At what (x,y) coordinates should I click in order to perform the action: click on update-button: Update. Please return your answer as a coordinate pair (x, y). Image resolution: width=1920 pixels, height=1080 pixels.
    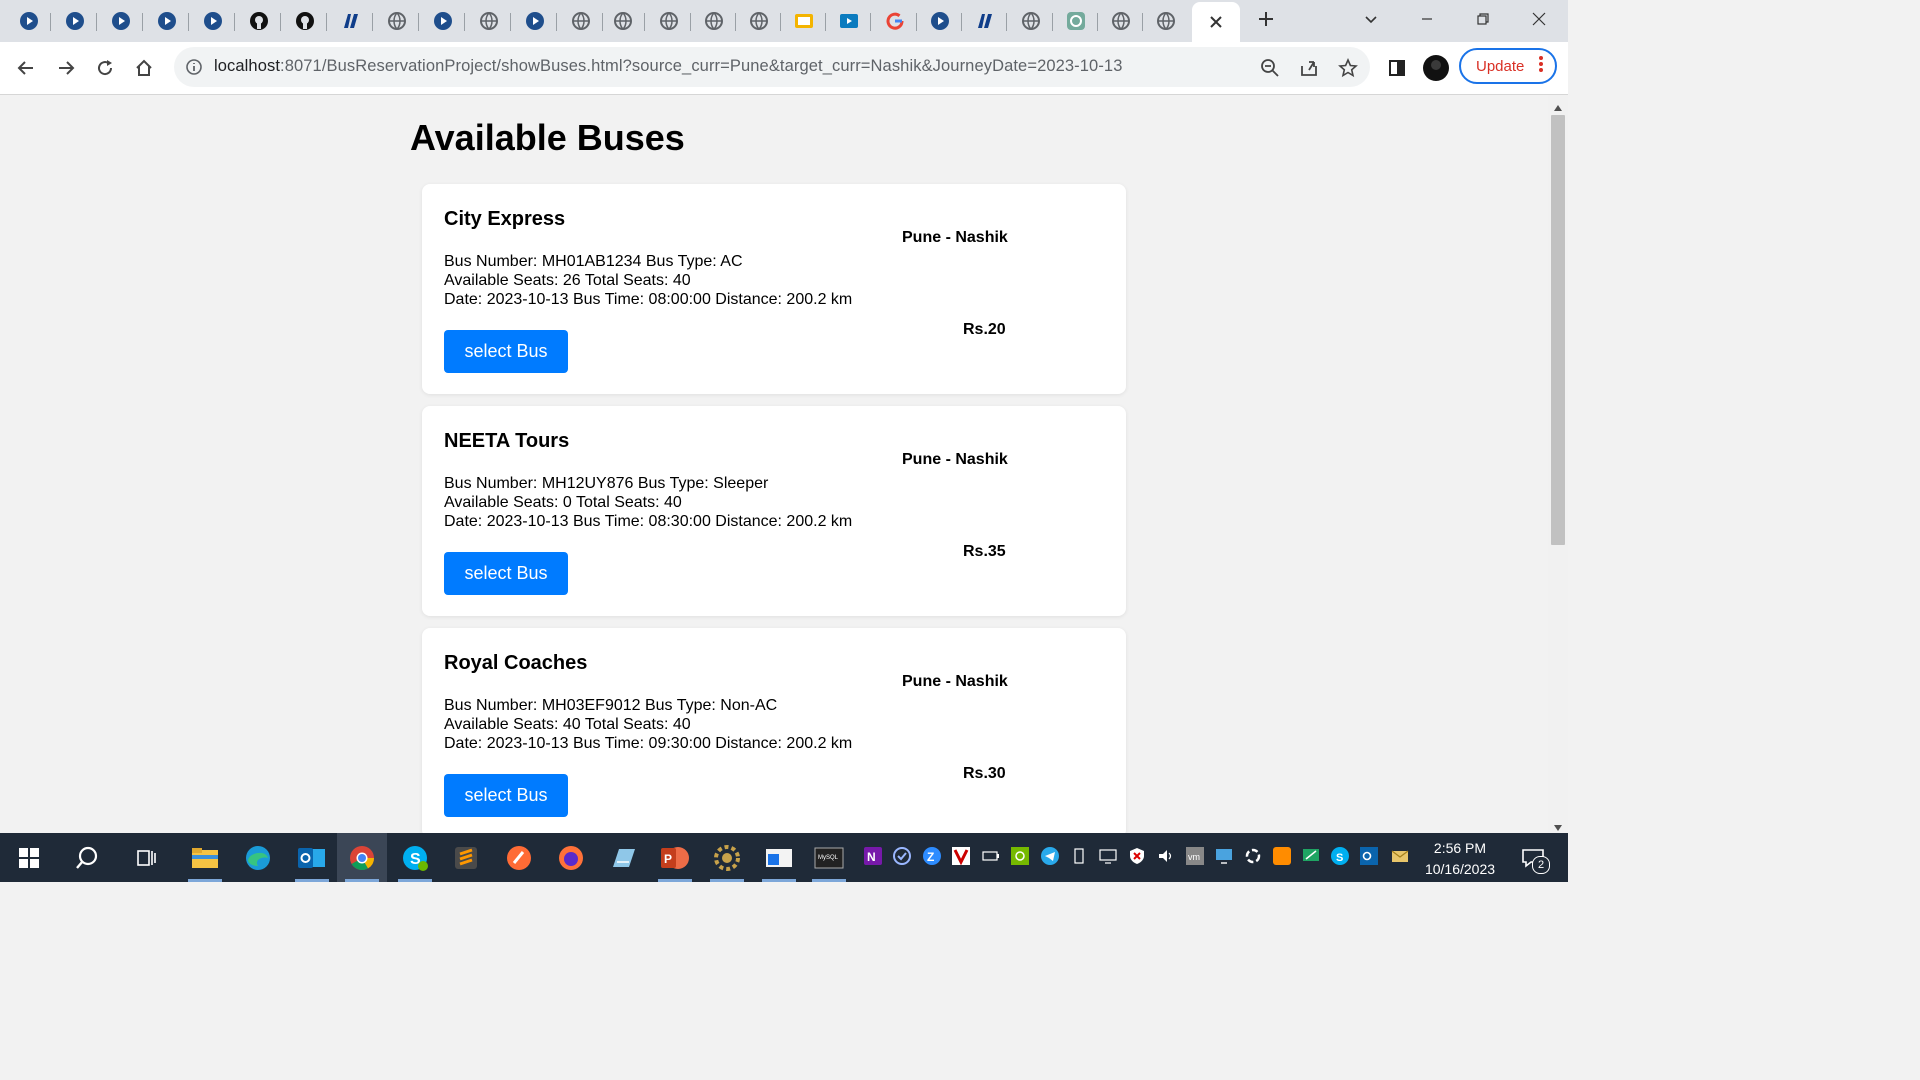
    Looking at the image, I should click on (1508, 66).